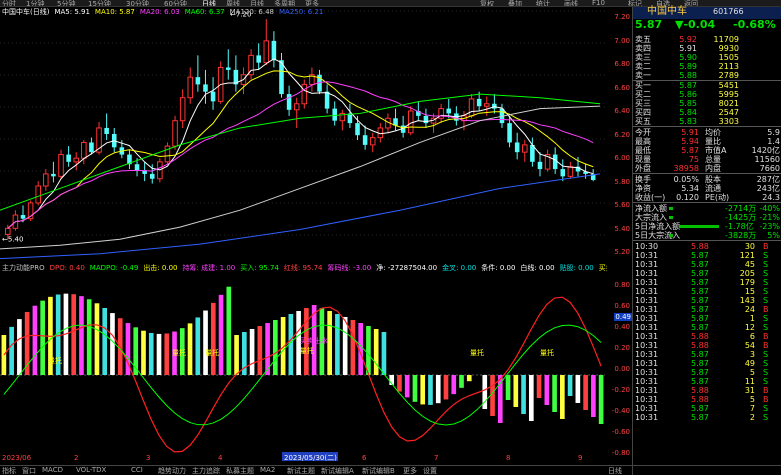 Image resolution: width=781 pixels, height=475 pixels. Describe the element at coordinates (91, 470) in the screenshot. I see `bottom-tab-3: VOL-TDX` at that location.